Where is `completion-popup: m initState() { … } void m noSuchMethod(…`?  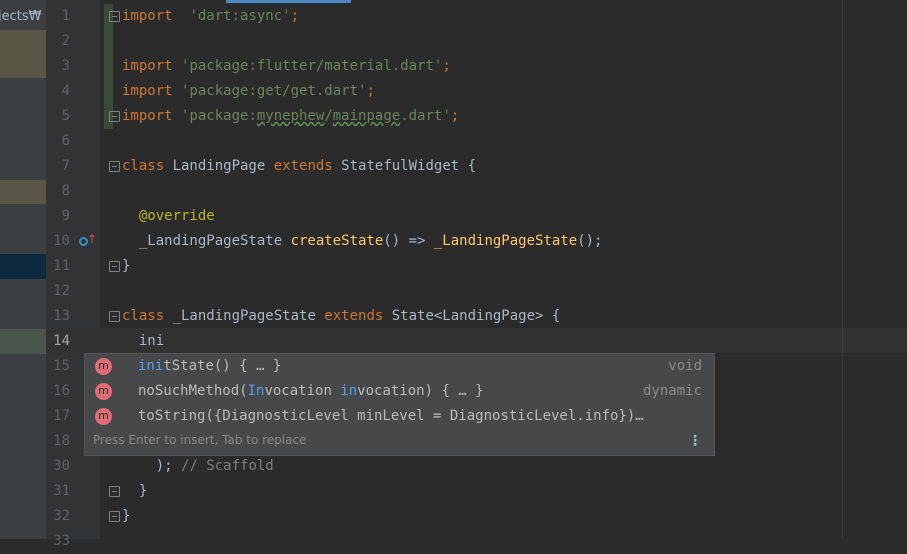
completion-popup: m initState() { … } void m noSuchMethod(… is located at coordinates (399, 404).